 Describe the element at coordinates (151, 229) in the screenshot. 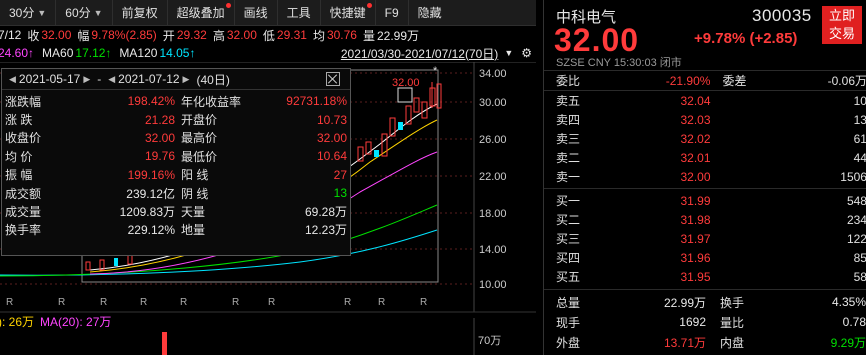

I see `stat-value: 229.12%` at that location.